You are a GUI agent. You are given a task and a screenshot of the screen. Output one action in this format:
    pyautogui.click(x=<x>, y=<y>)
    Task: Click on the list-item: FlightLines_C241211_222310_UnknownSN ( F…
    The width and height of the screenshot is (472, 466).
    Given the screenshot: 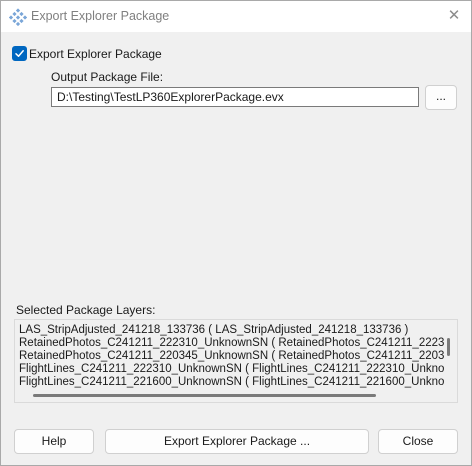 What is the action you would take?
    pyautogui.click(x=231, y=369)
    